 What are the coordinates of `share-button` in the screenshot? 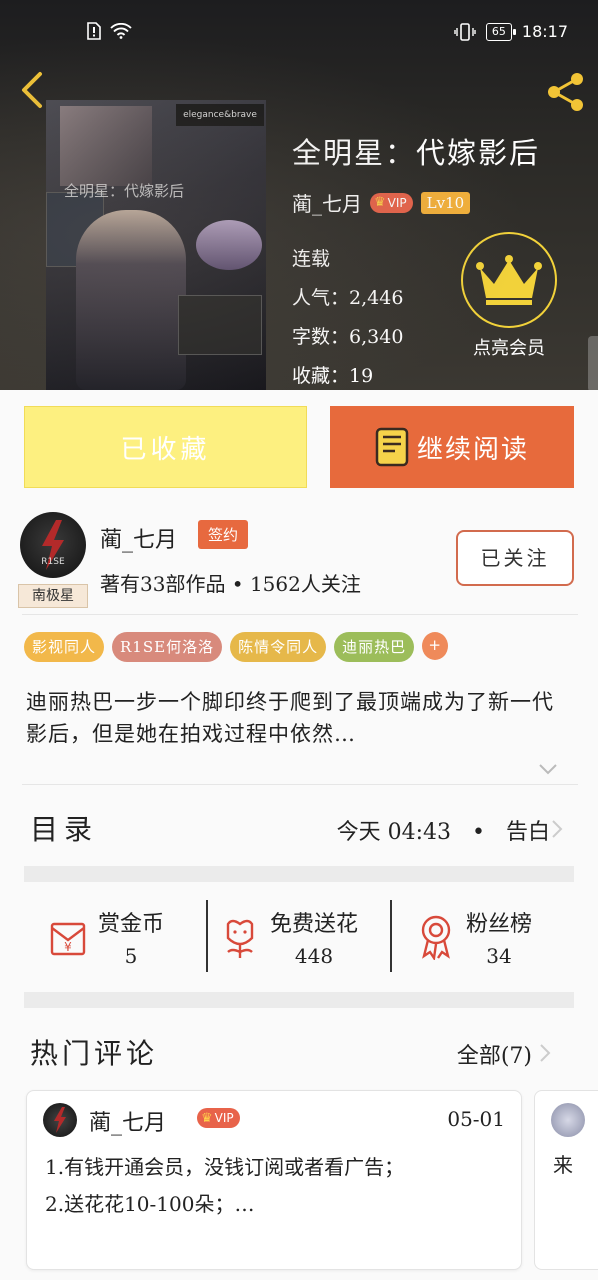 It's located at (566, 92).